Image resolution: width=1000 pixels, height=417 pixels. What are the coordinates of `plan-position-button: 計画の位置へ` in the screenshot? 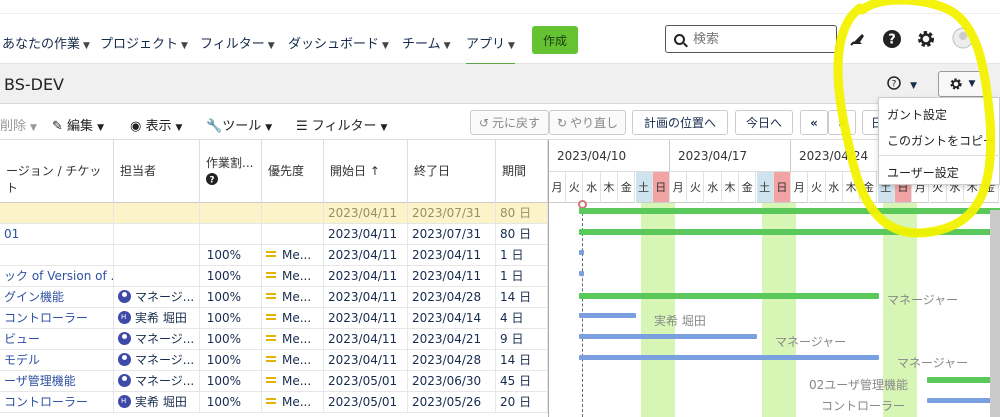 It's located at (680, 122).